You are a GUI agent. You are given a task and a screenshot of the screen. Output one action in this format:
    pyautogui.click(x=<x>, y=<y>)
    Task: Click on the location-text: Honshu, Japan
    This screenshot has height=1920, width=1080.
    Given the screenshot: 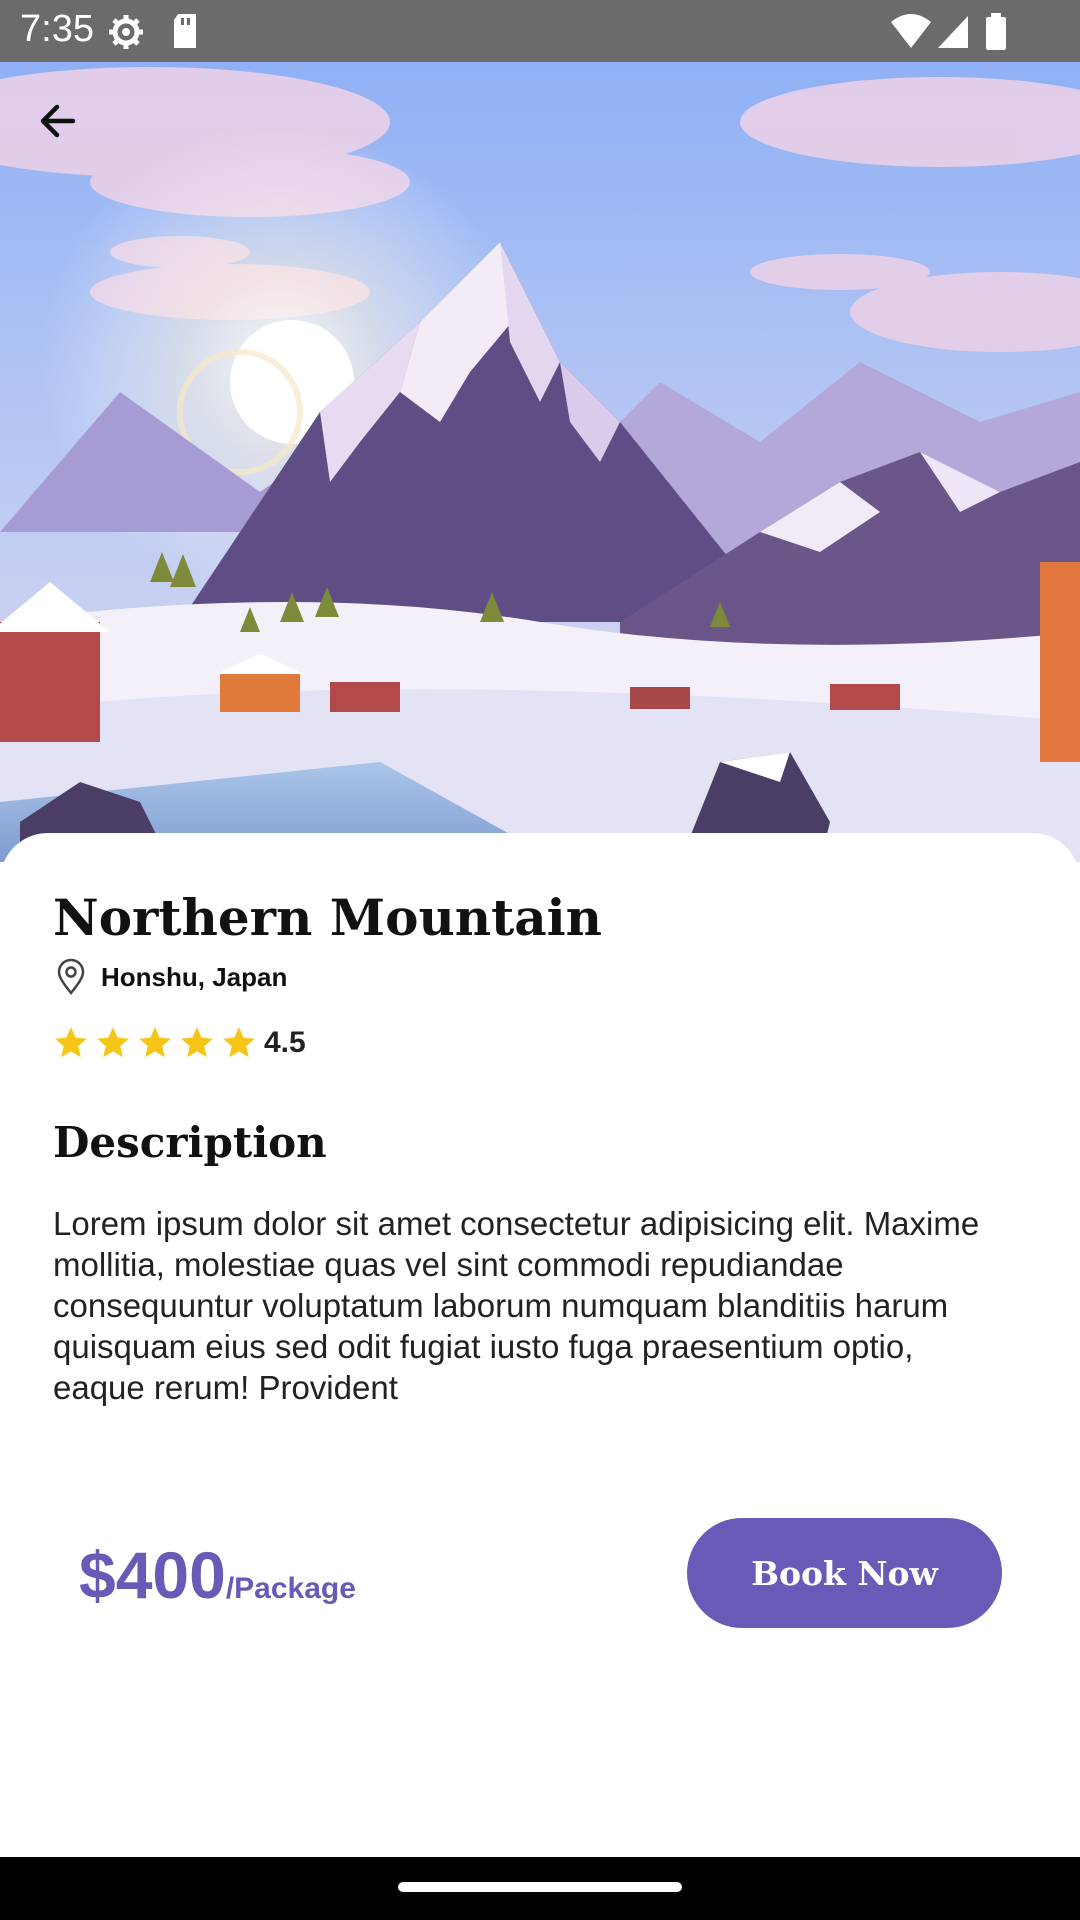 What is the action you would take?
    pyautogui.click(x=194, y=977)
    